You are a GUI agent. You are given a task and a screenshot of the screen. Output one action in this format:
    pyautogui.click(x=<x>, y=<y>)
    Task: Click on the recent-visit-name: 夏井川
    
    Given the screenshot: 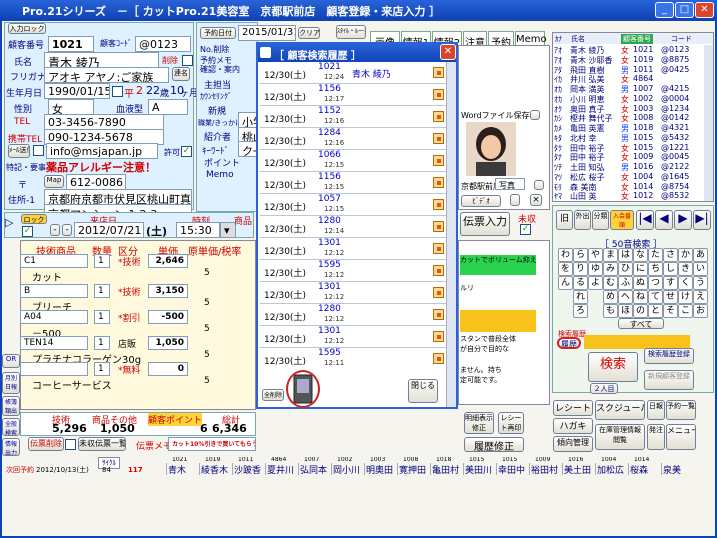 What is the action you would take?
    pyautogui.click(x=281, y=469)
    